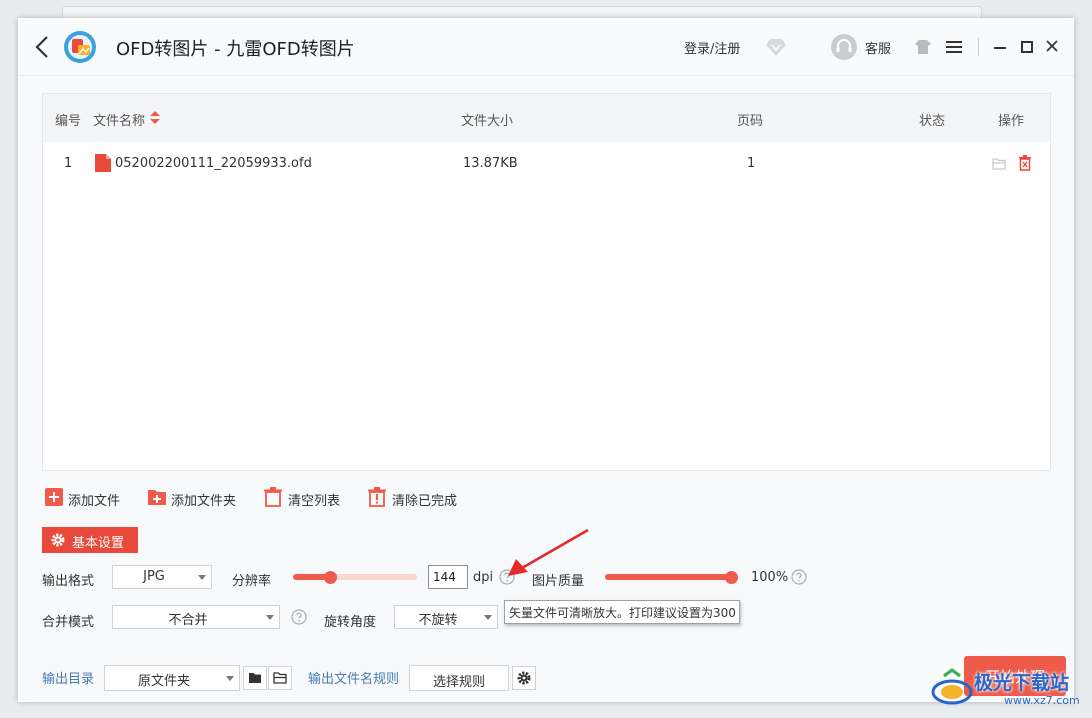  Describe the element at coordinates (157, 497) in the screenshot. I see `add-folder-icon` at that location.